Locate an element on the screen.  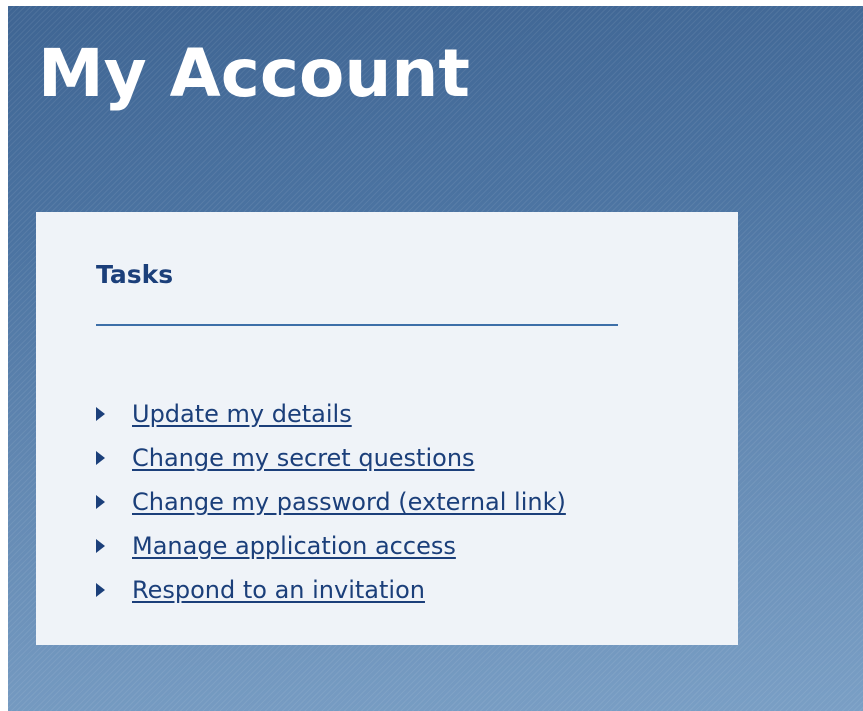
task-item-update-details: Update my details is located at coordinates (331, 414).